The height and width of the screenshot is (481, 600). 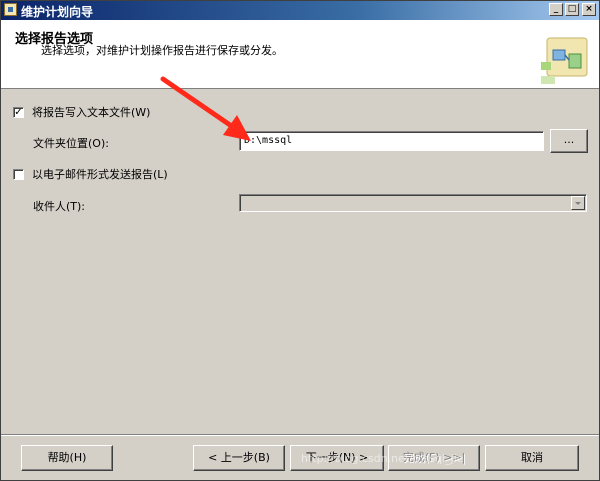 I want to click on back-button: < 上一步(B), so click(x=239, y=458).